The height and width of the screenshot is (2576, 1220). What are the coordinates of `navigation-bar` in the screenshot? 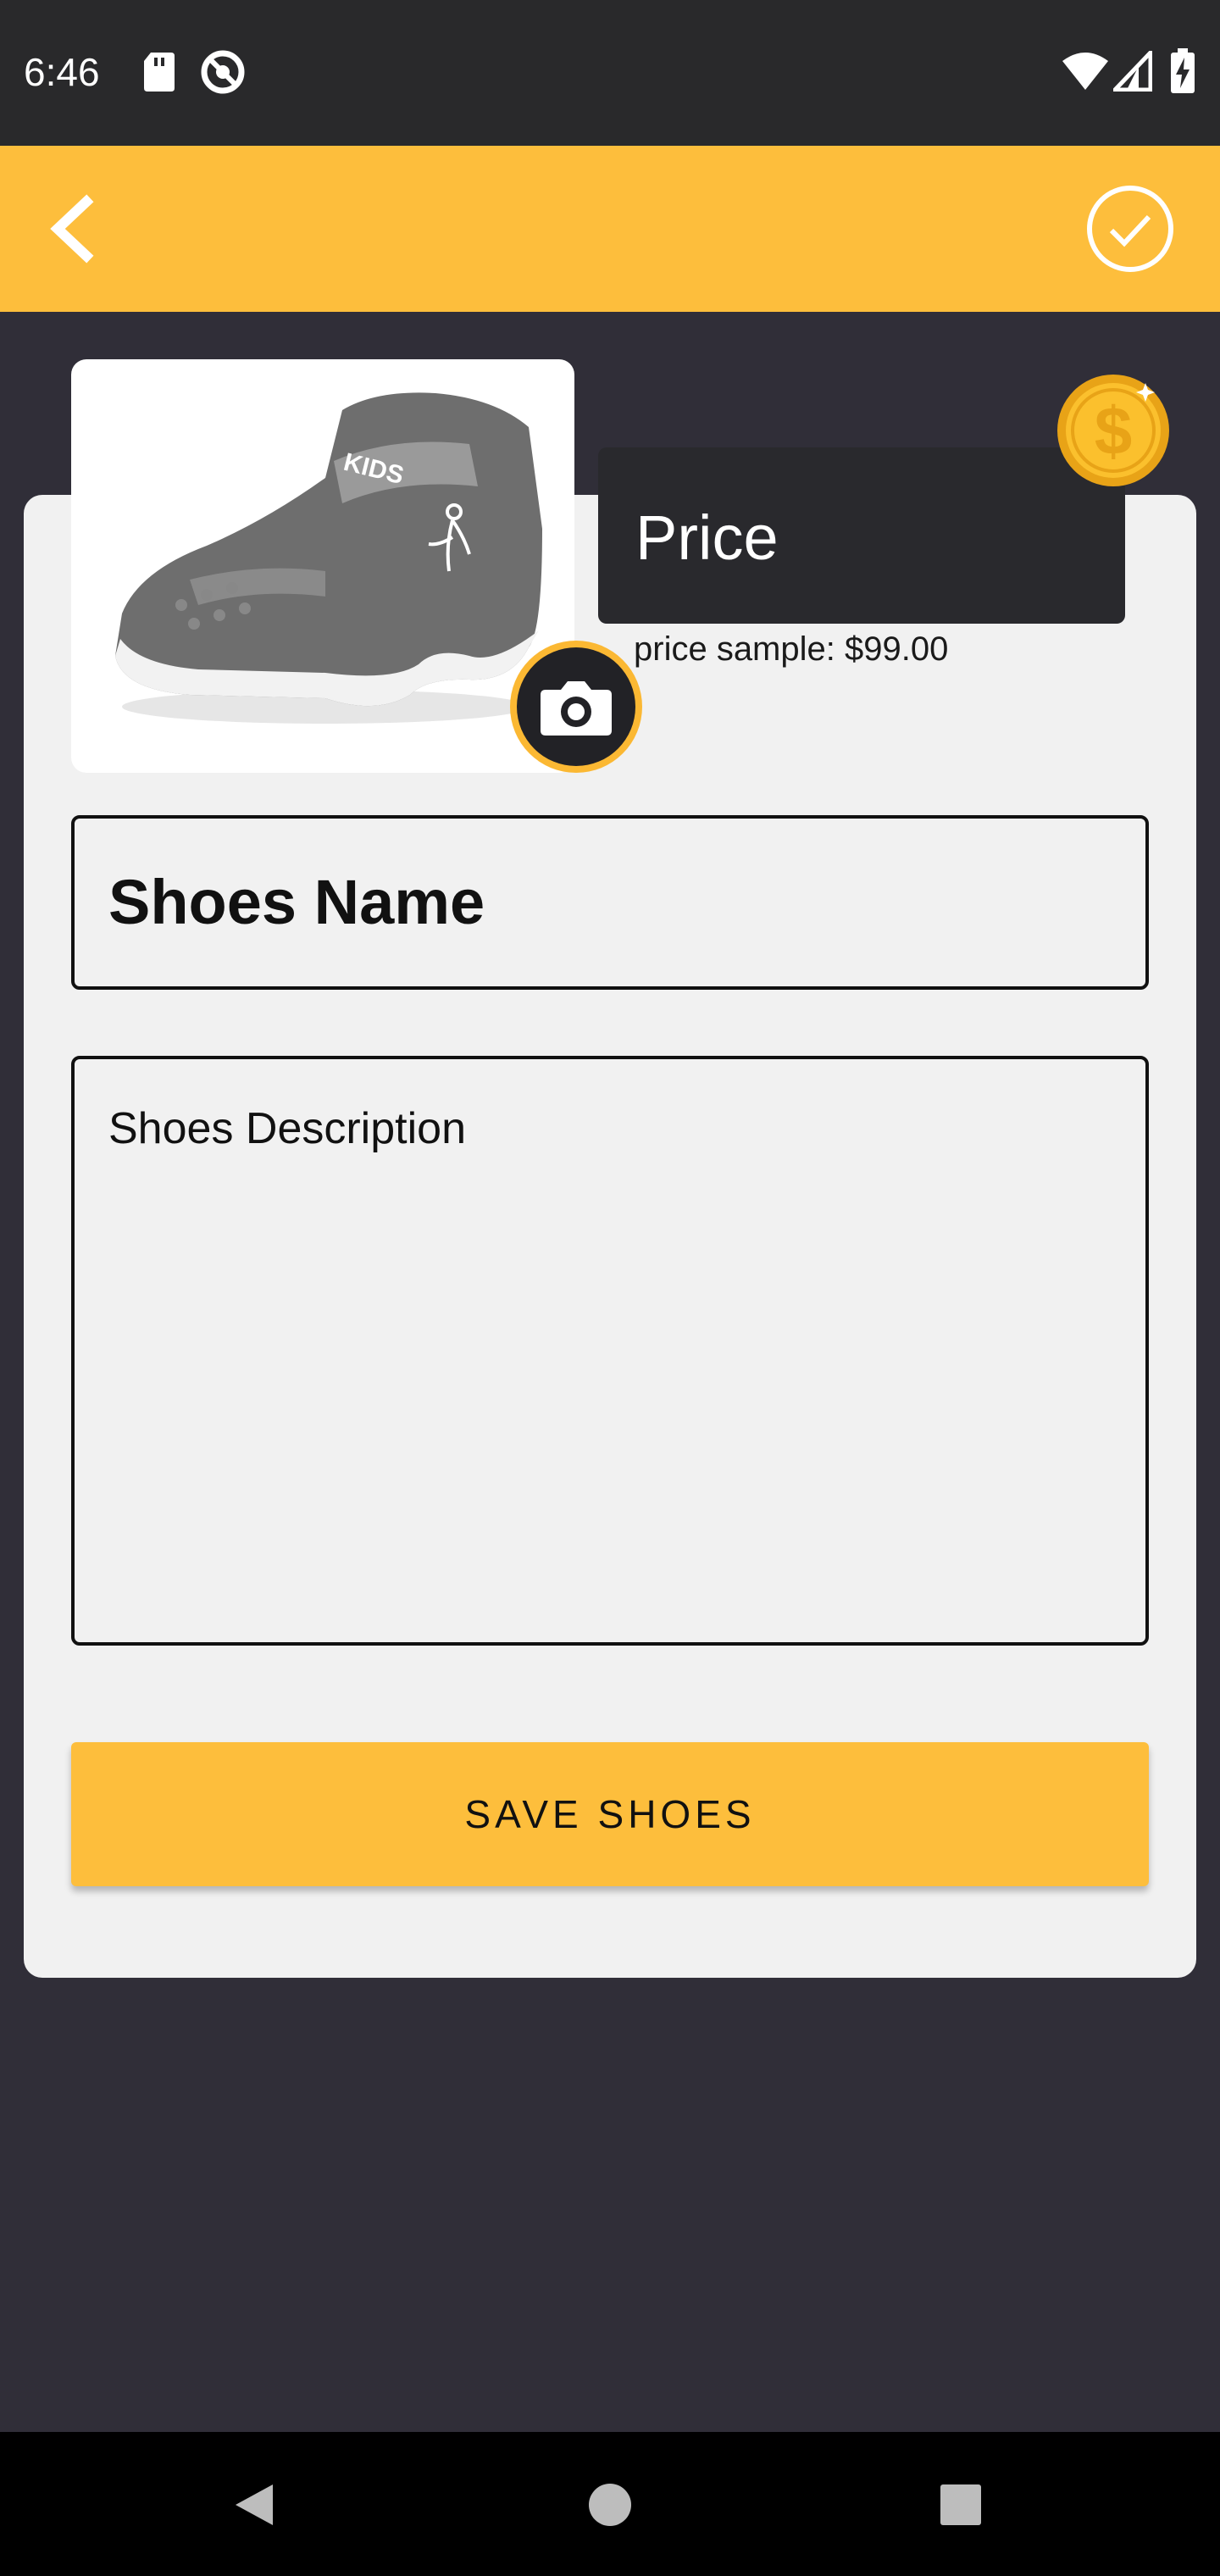 It's located at (610, 2504).